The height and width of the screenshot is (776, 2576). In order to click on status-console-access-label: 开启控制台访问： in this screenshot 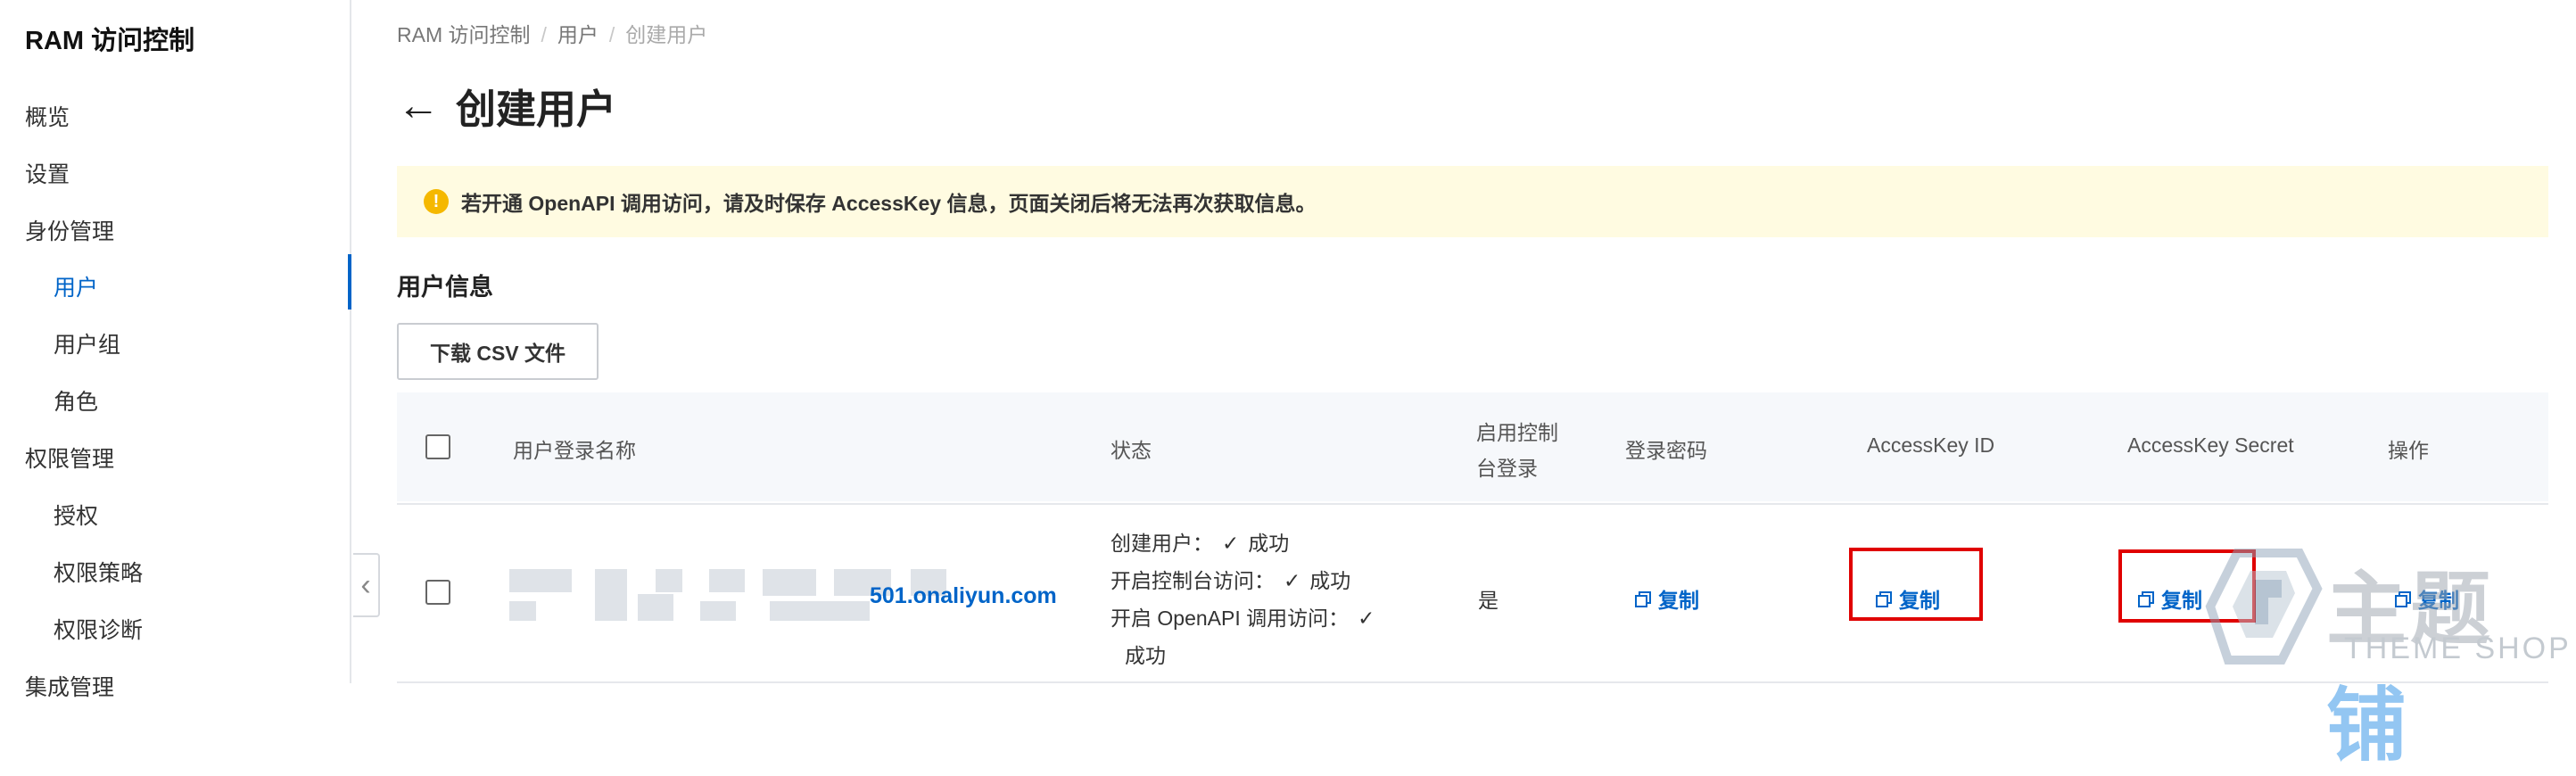, I will do `click(1192, 581)`.